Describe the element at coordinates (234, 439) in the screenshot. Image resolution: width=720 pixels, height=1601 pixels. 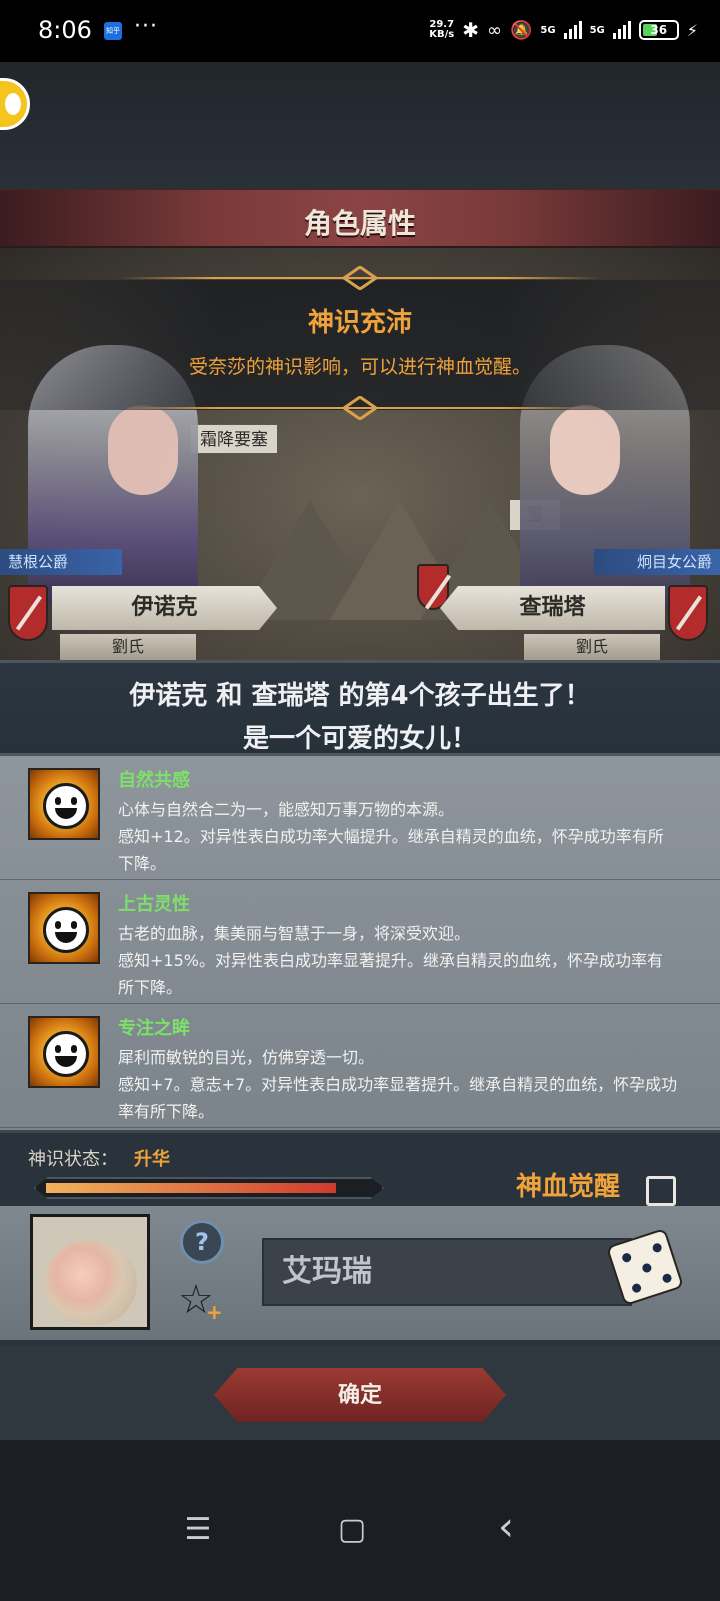
I see `map-location-label: 霜降要塞` at that location.